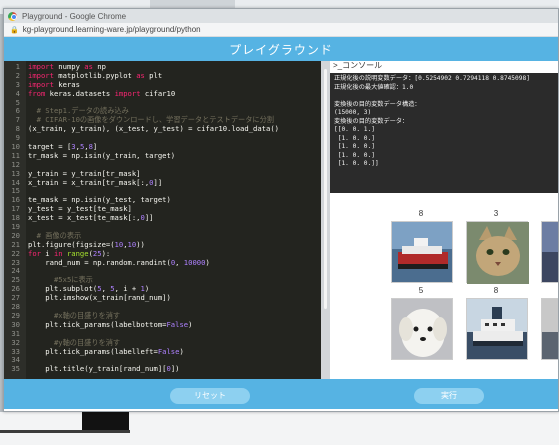 Image resolution: width=559 pixels, height=445 pixels. Describe the element at coordinates (106, 253) in the screenshot. I see `code-token: ):` at that location.